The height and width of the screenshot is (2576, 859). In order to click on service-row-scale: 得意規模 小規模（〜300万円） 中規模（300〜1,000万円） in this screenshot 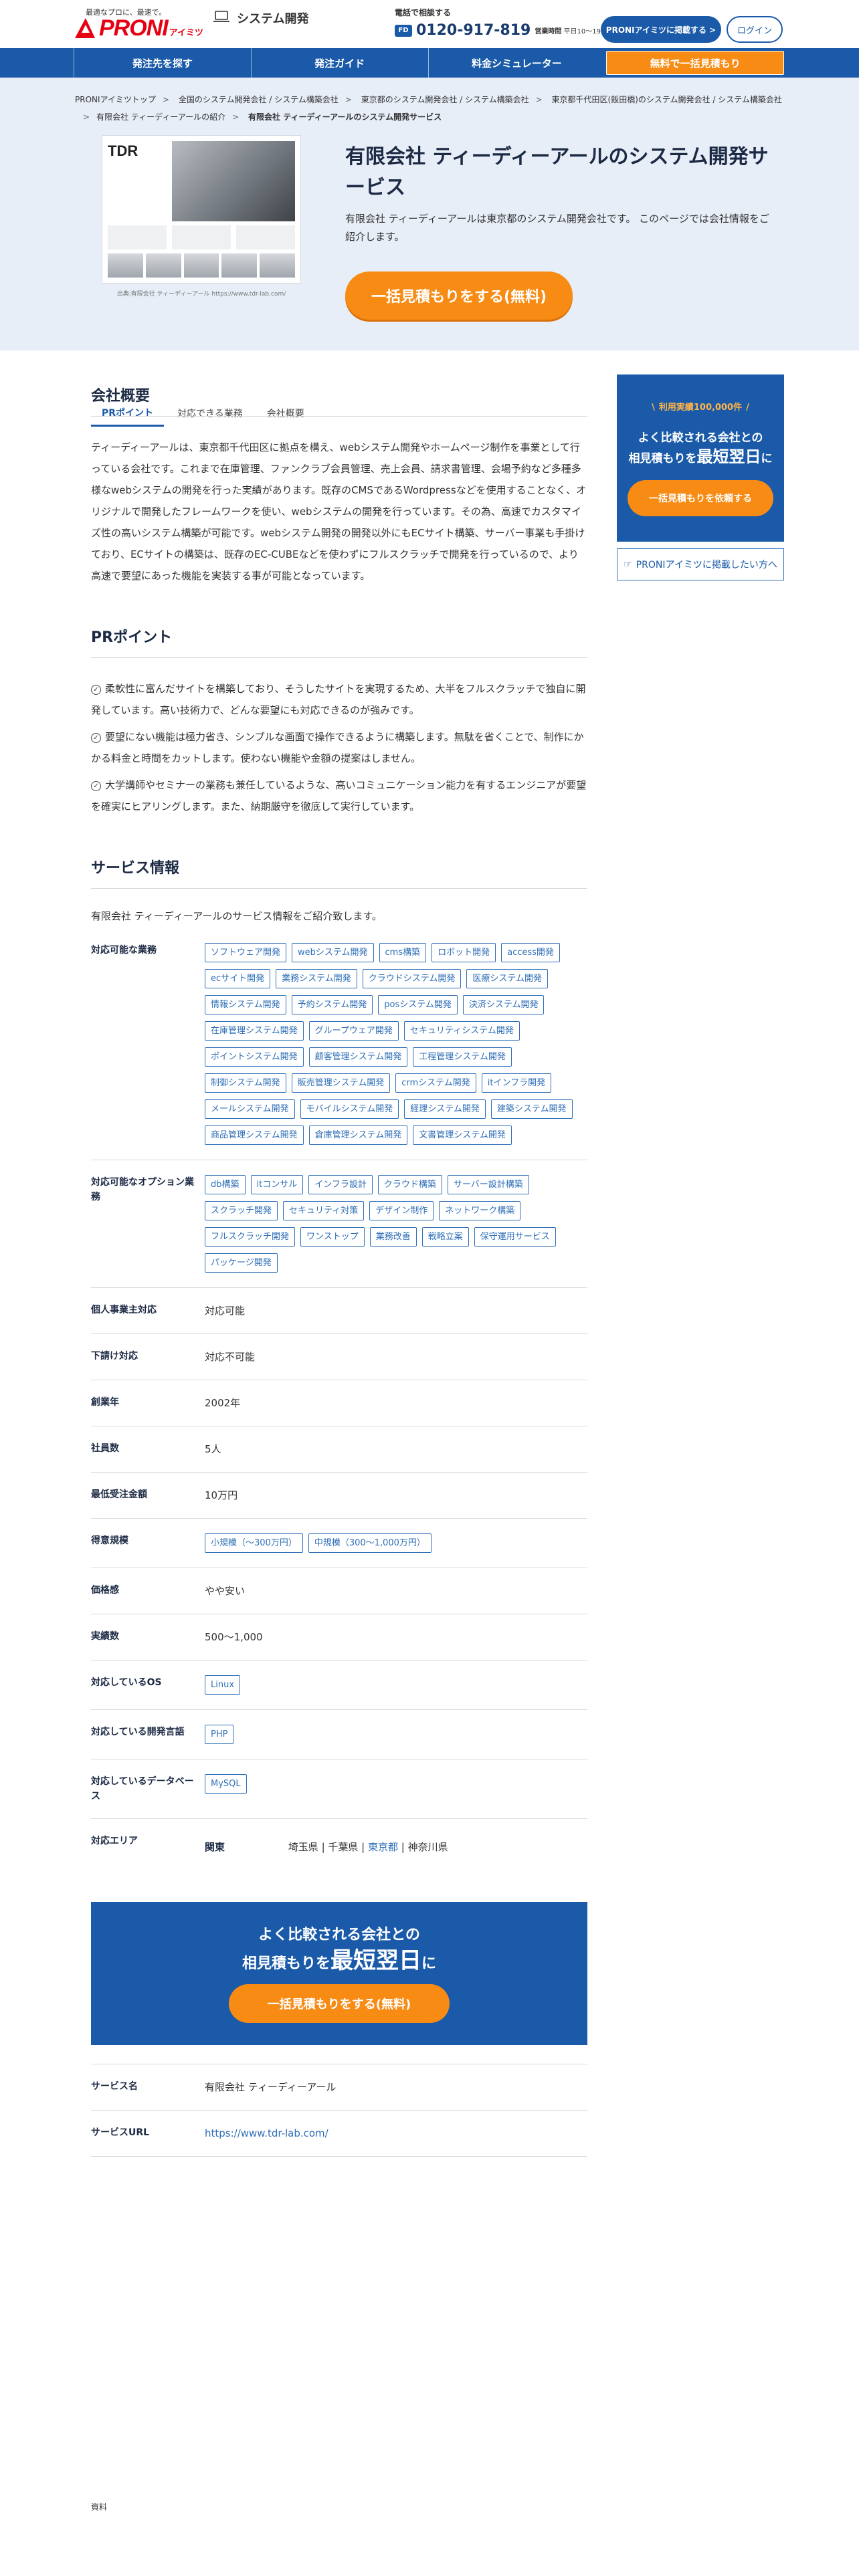, I will do `click(339, 1544)`.